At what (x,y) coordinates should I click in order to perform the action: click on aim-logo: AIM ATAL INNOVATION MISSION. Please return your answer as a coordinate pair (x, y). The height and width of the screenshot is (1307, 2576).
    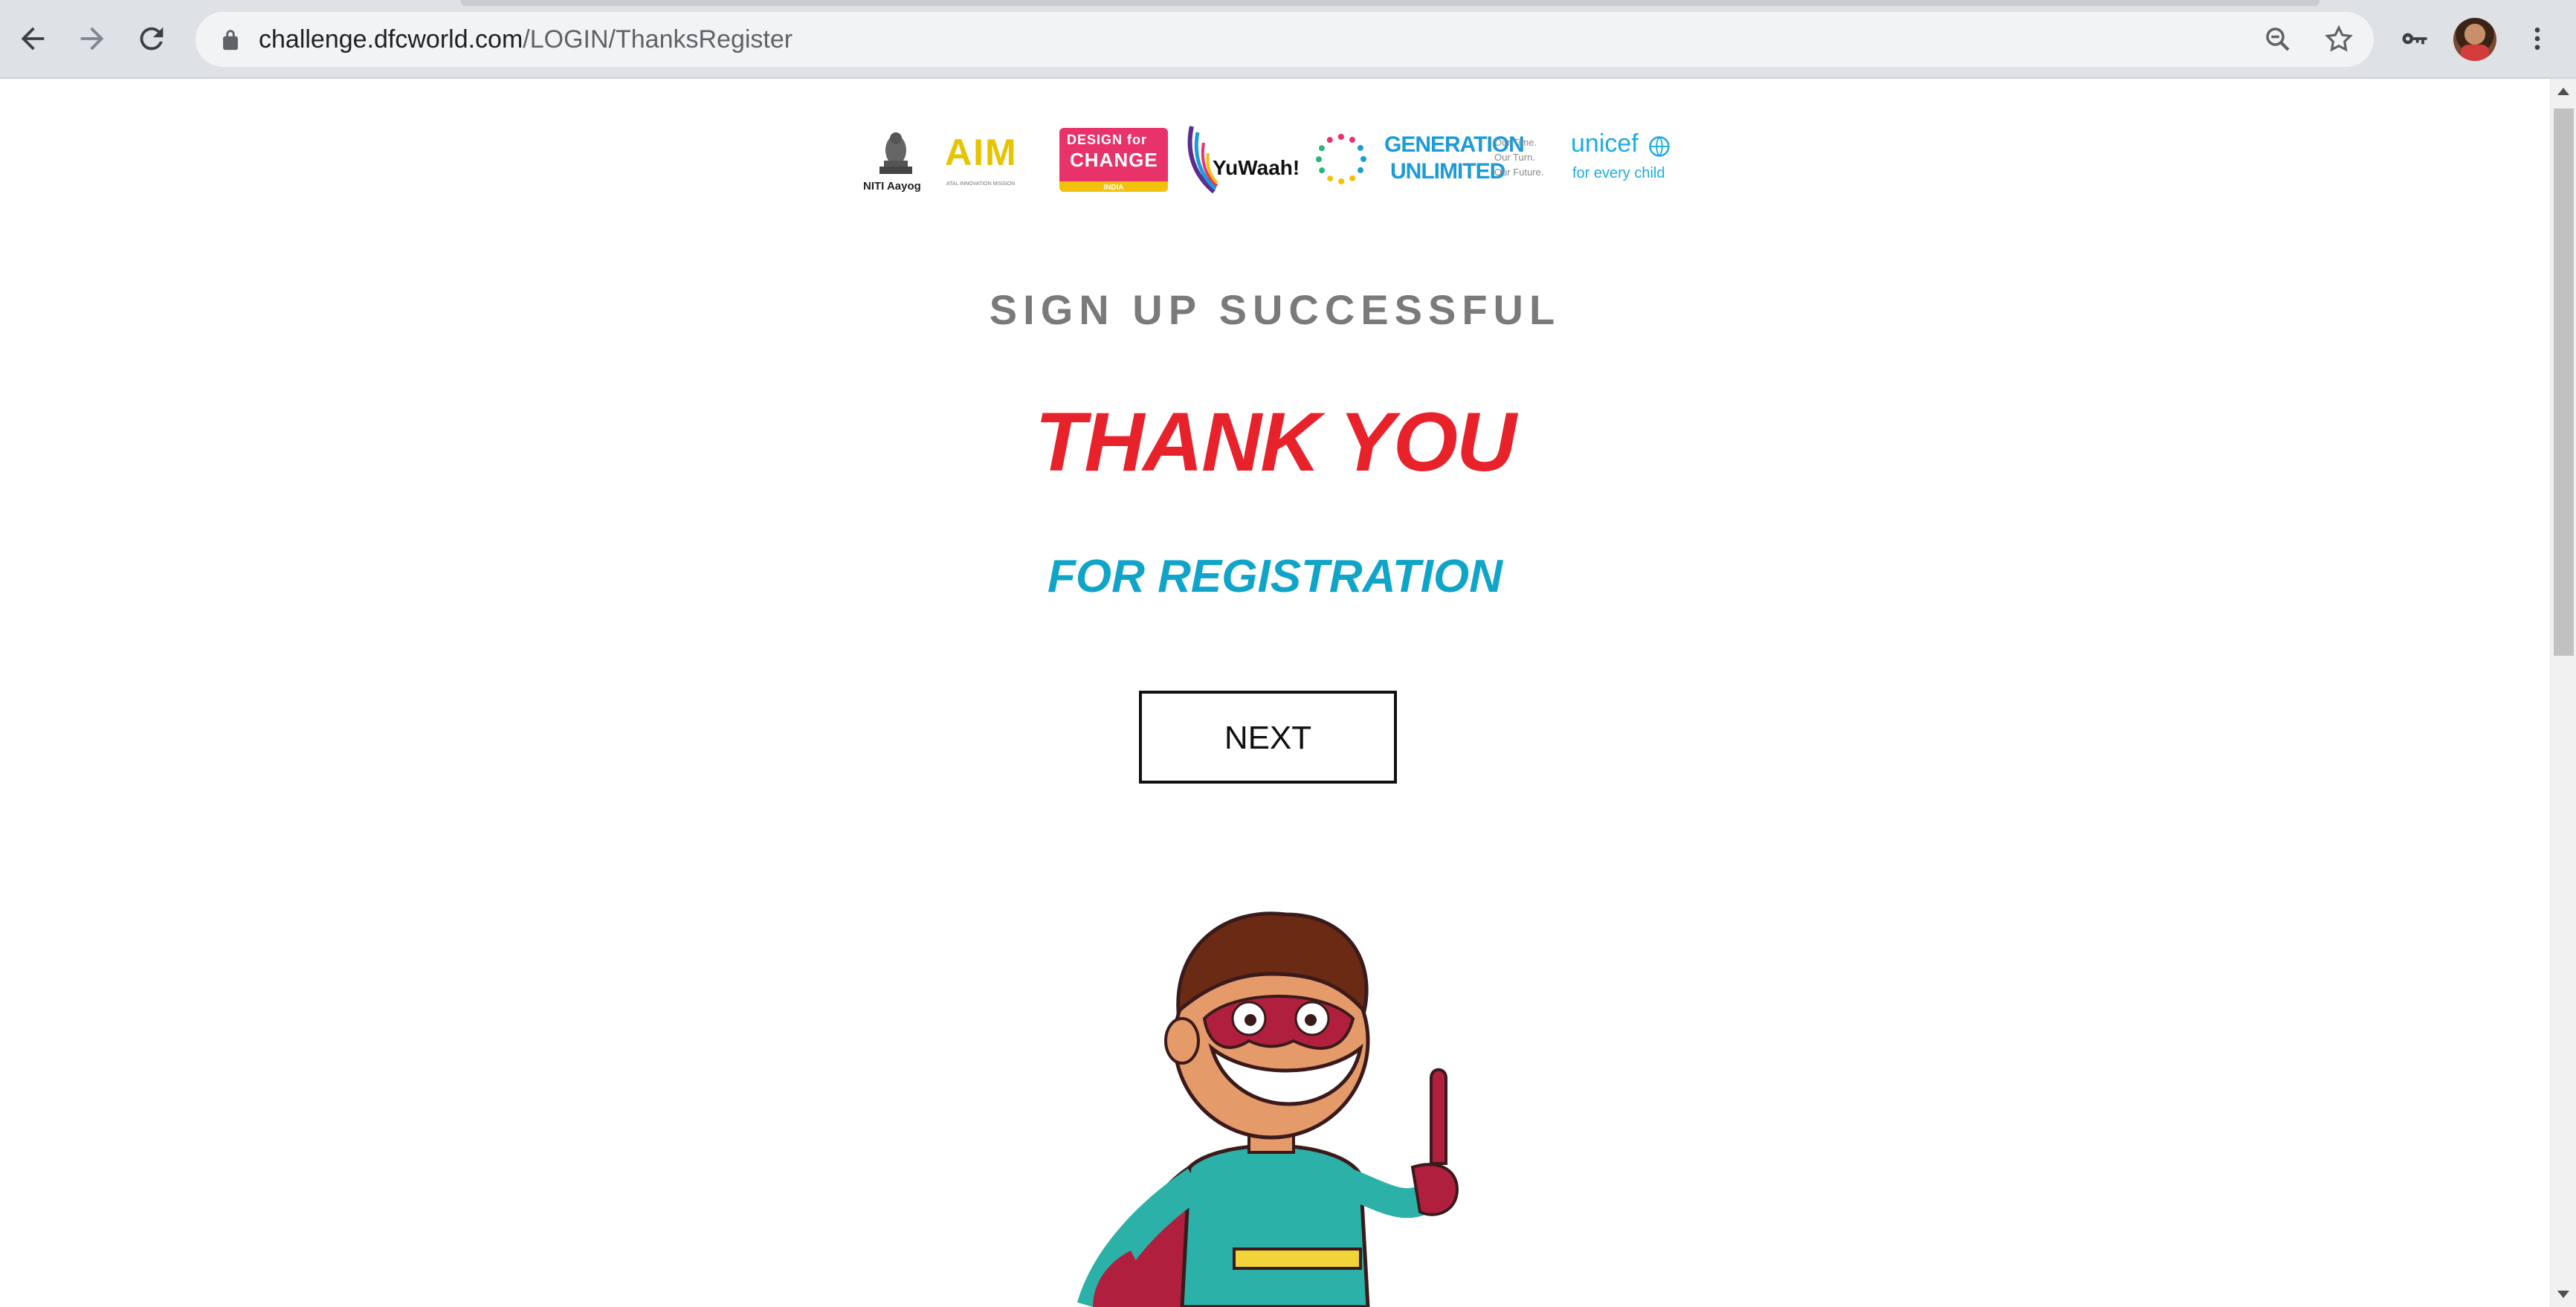
    Looking at the image, I should click on (988, 162).